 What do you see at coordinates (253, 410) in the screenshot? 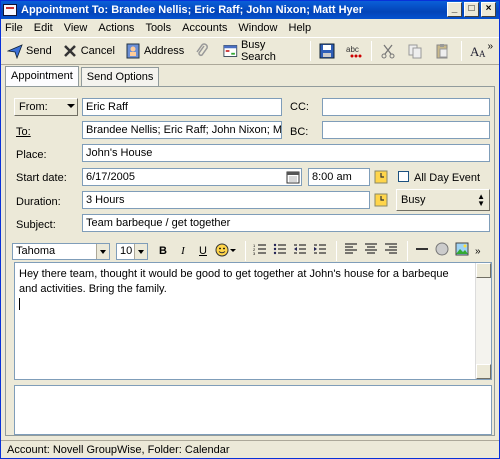
I see `attachment-area` at bounding box center [253, 410].